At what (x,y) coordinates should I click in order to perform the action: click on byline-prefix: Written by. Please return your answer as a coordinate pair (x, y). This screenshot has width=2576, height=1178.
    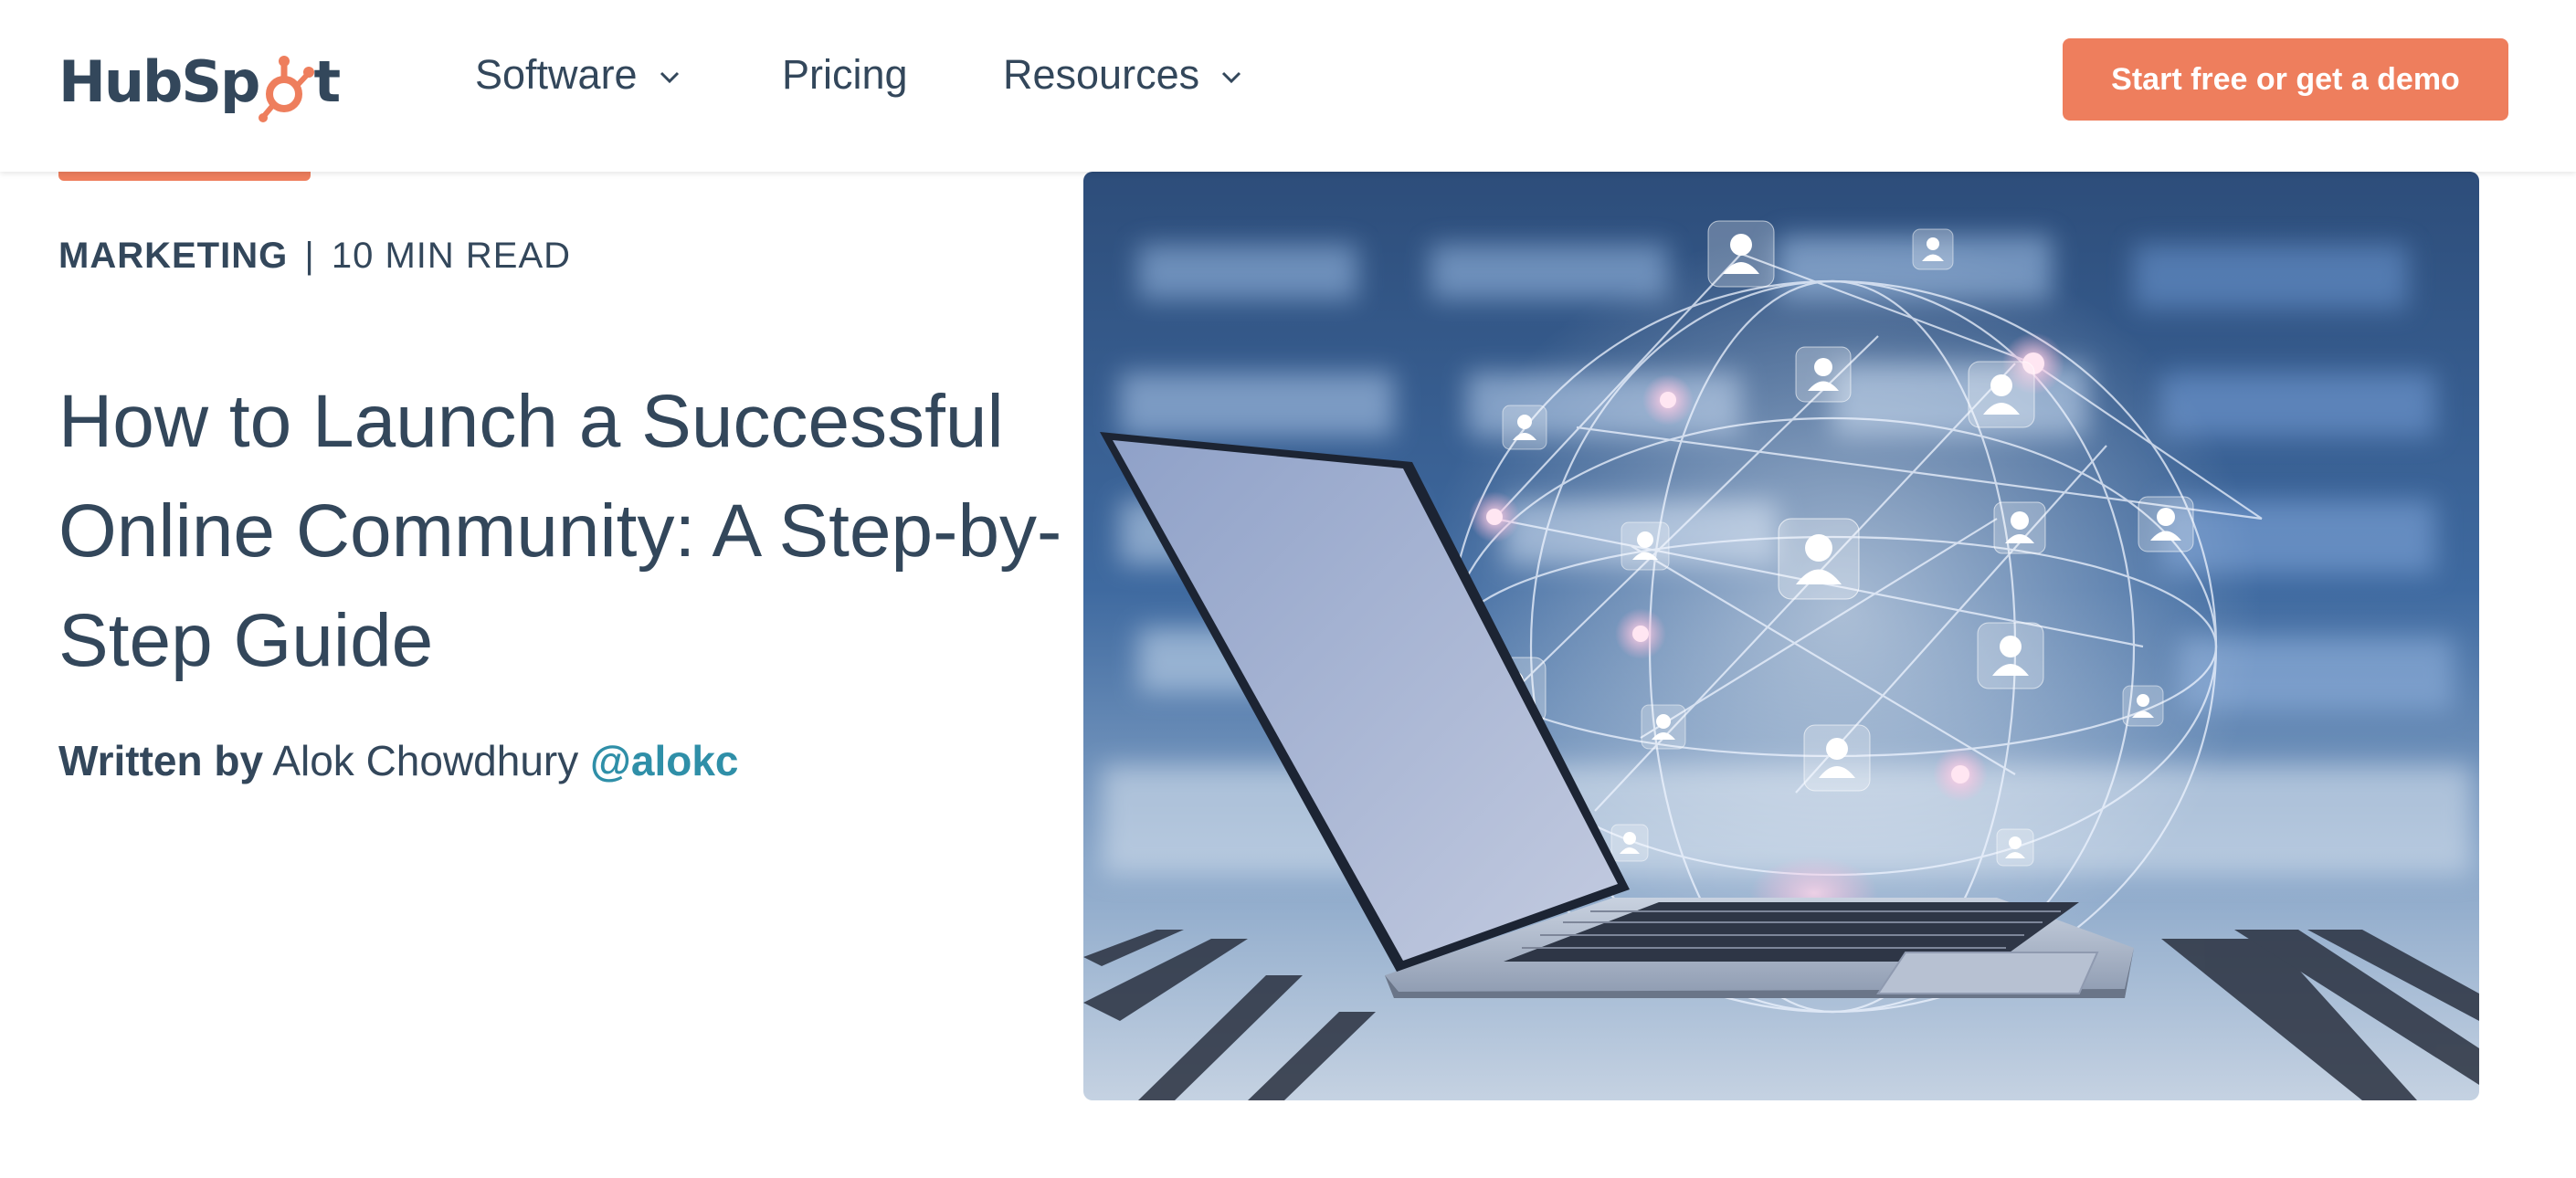
    Looking at the image, I should click on (161, 760).